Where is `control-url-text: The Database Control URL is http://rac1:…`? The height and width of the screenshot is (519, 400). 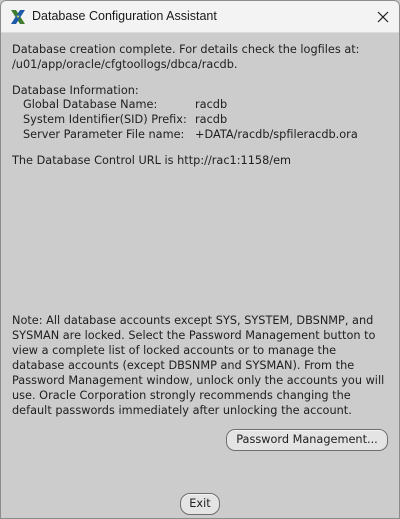 control-url-text: The Database Control URL is http://rac1:… is located at coordinates (152, 160).